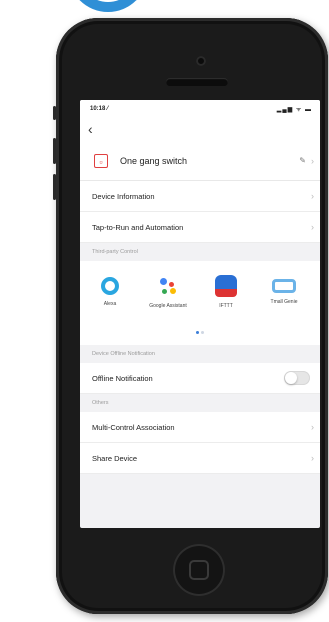  I want to click on tmall-genie-icon, so click(284, 286).